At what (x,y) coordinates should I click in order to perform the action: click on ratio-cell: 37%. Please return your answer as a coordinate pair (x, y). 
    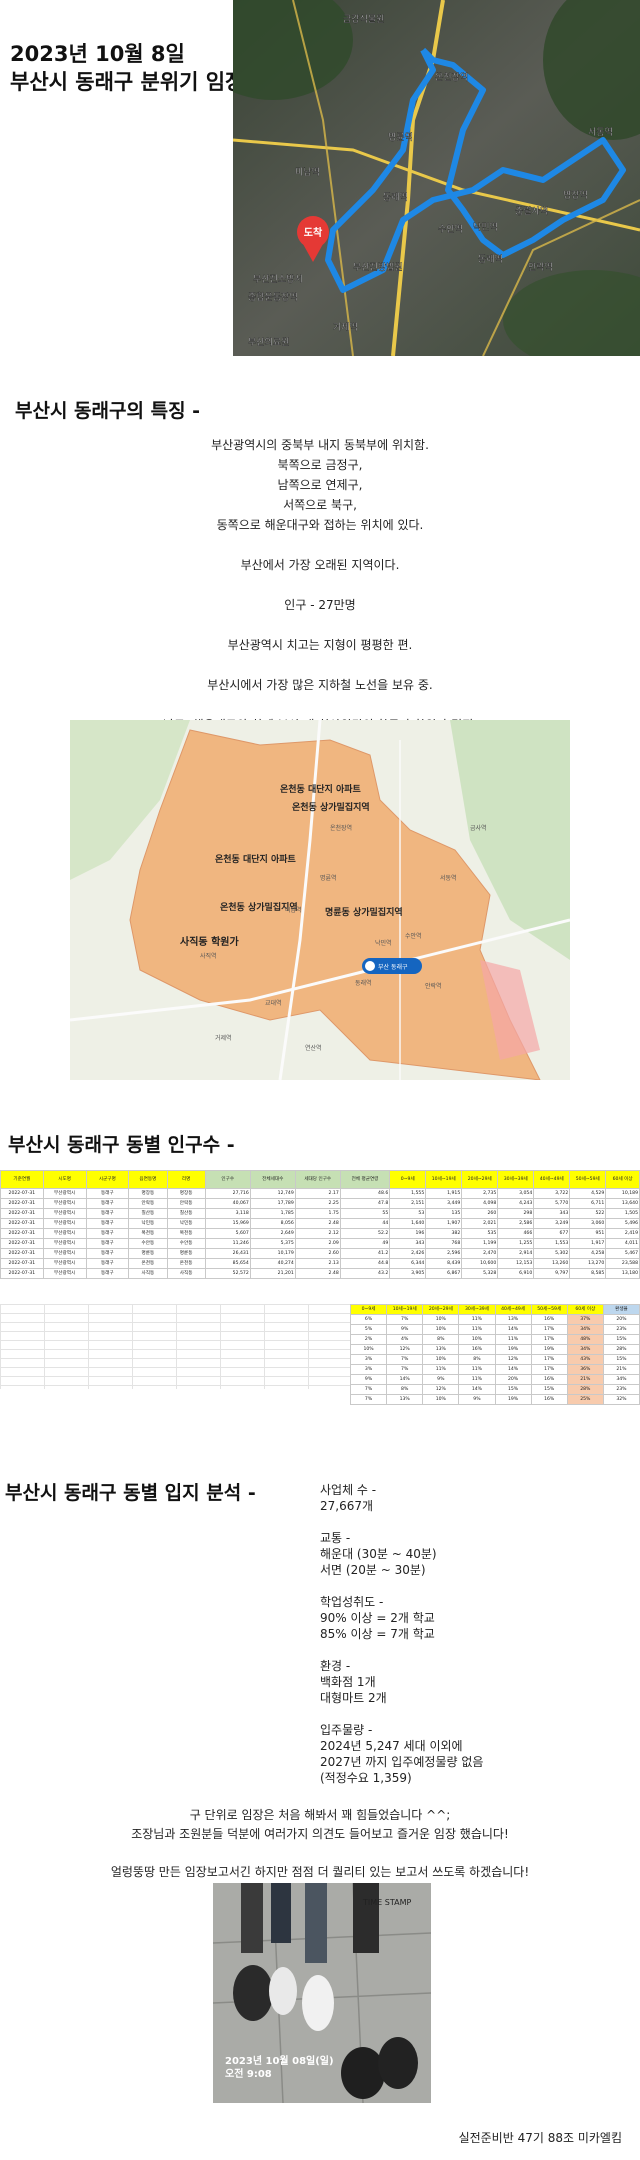
    Looking at the image, I should click on (585, 1319).